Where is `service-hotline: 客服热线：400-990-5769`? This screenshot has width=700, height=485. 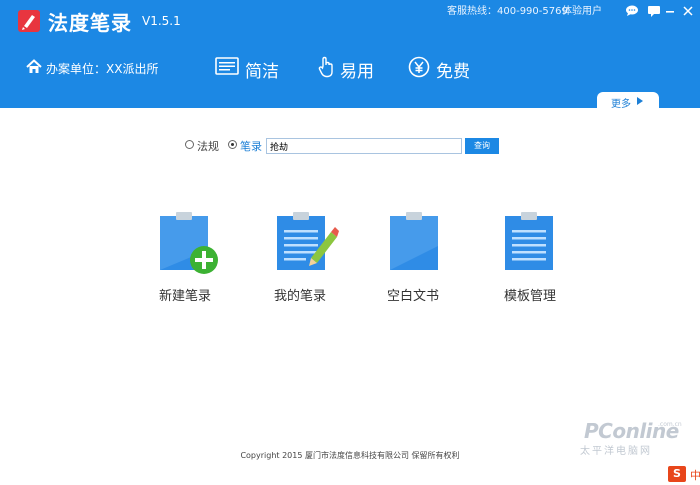
service-hotline: 客服热线：400-990-5769 is located at coordinates (507, 11).